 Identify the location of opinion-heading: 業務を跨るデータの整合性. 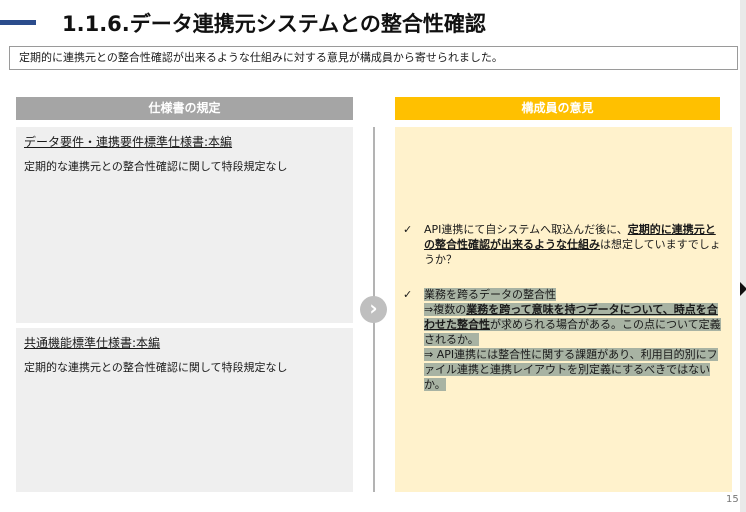
(490, 294).